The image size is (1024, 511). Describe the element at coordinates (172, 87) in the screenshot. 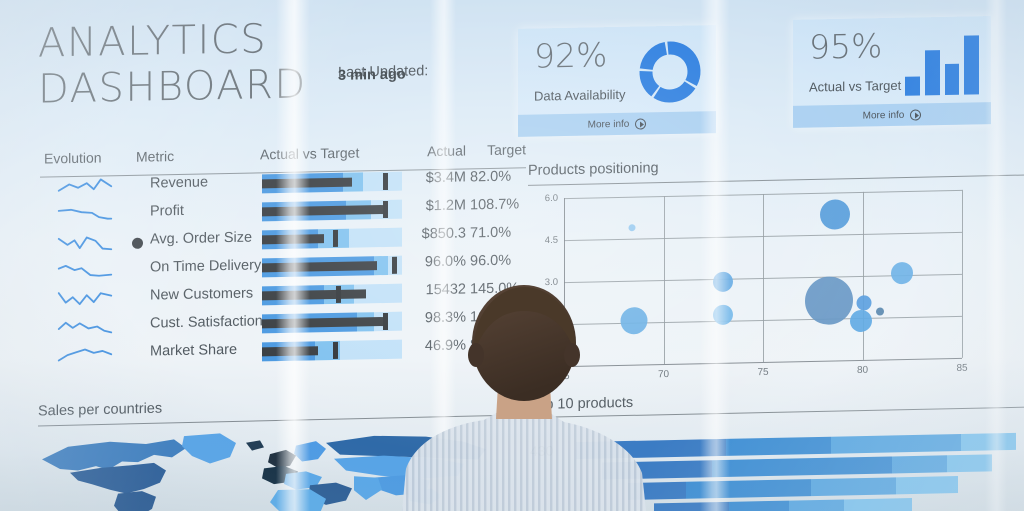

I see `page-title-line2: DASHBOARD` at that location.